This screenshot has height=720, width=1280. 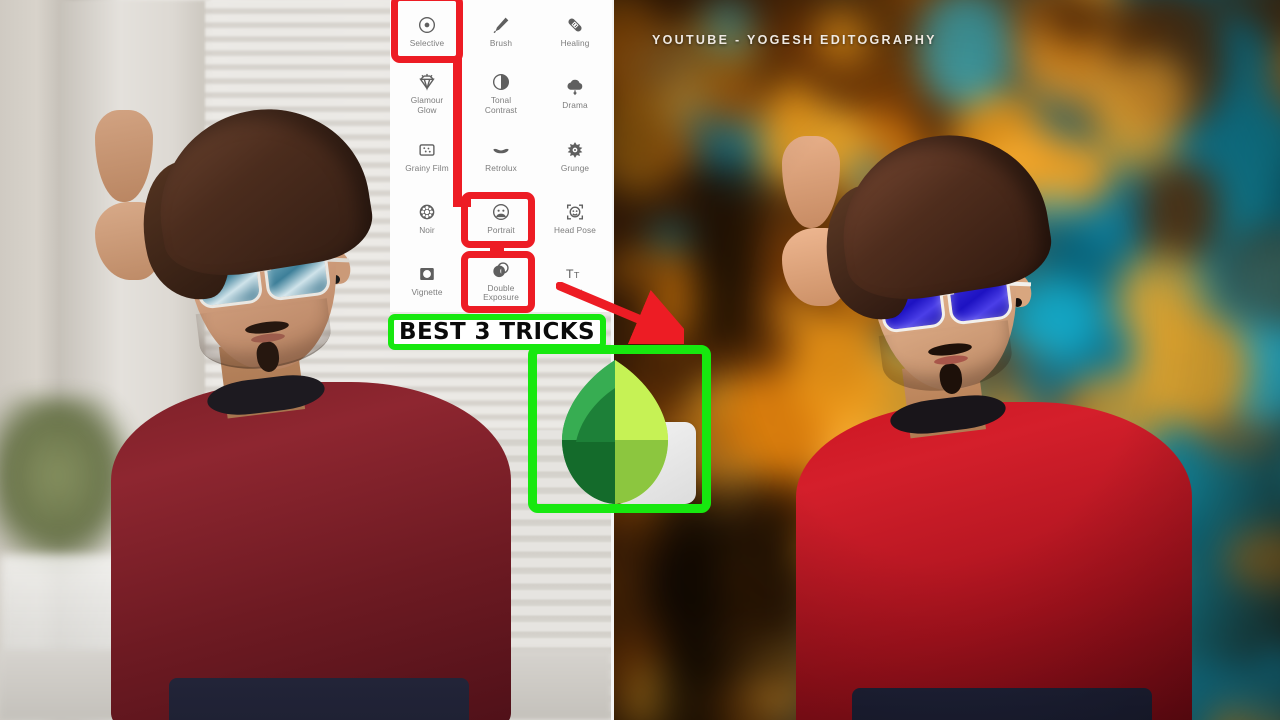 I want to click on tool-label: Noir, so click(x=427, y=230).